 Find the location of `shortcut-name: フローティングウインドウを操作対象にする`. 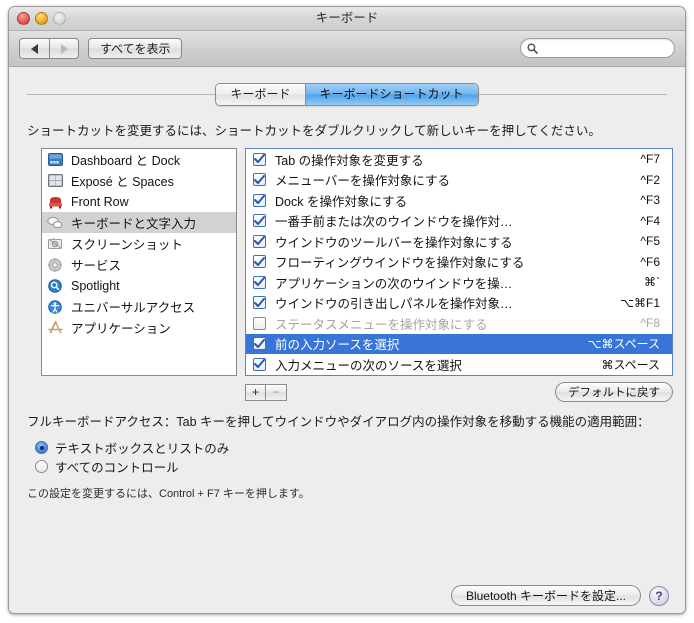

shortcut-name: フローティングウインドウを操作対象にする is located at coordinates (400, 263).